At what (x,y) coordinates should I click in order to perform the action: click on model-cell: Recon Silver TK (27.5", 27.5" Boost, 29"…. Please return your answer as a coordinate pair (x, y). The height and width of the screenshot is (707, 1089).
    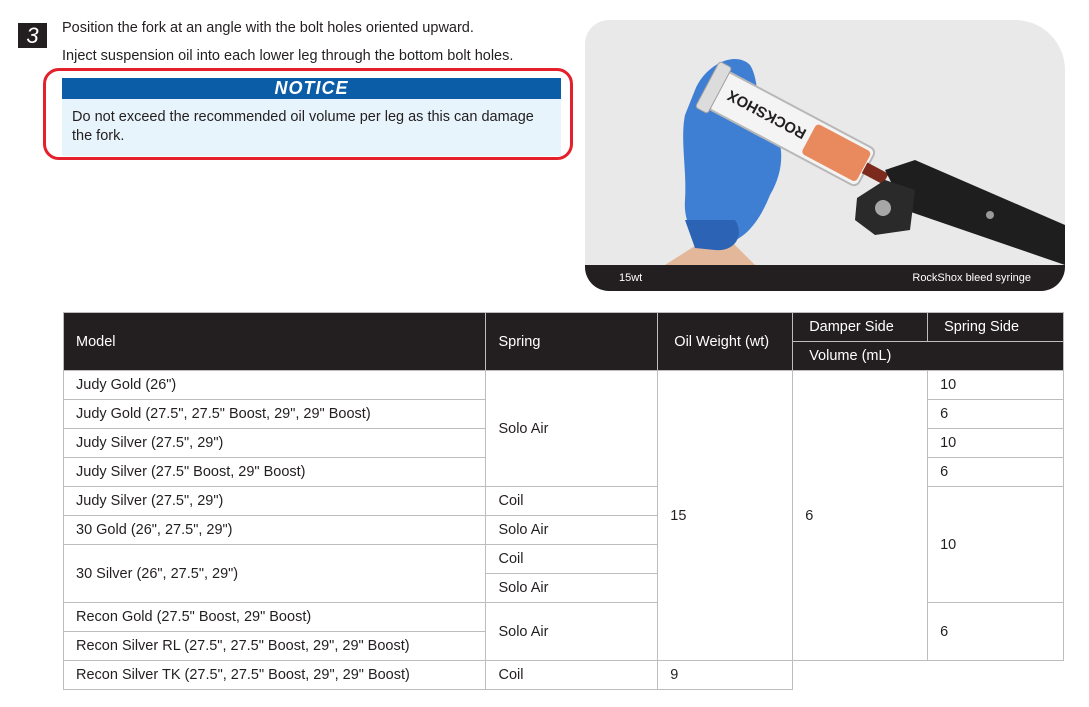
    Looking at the image, I should click on (274, 675).